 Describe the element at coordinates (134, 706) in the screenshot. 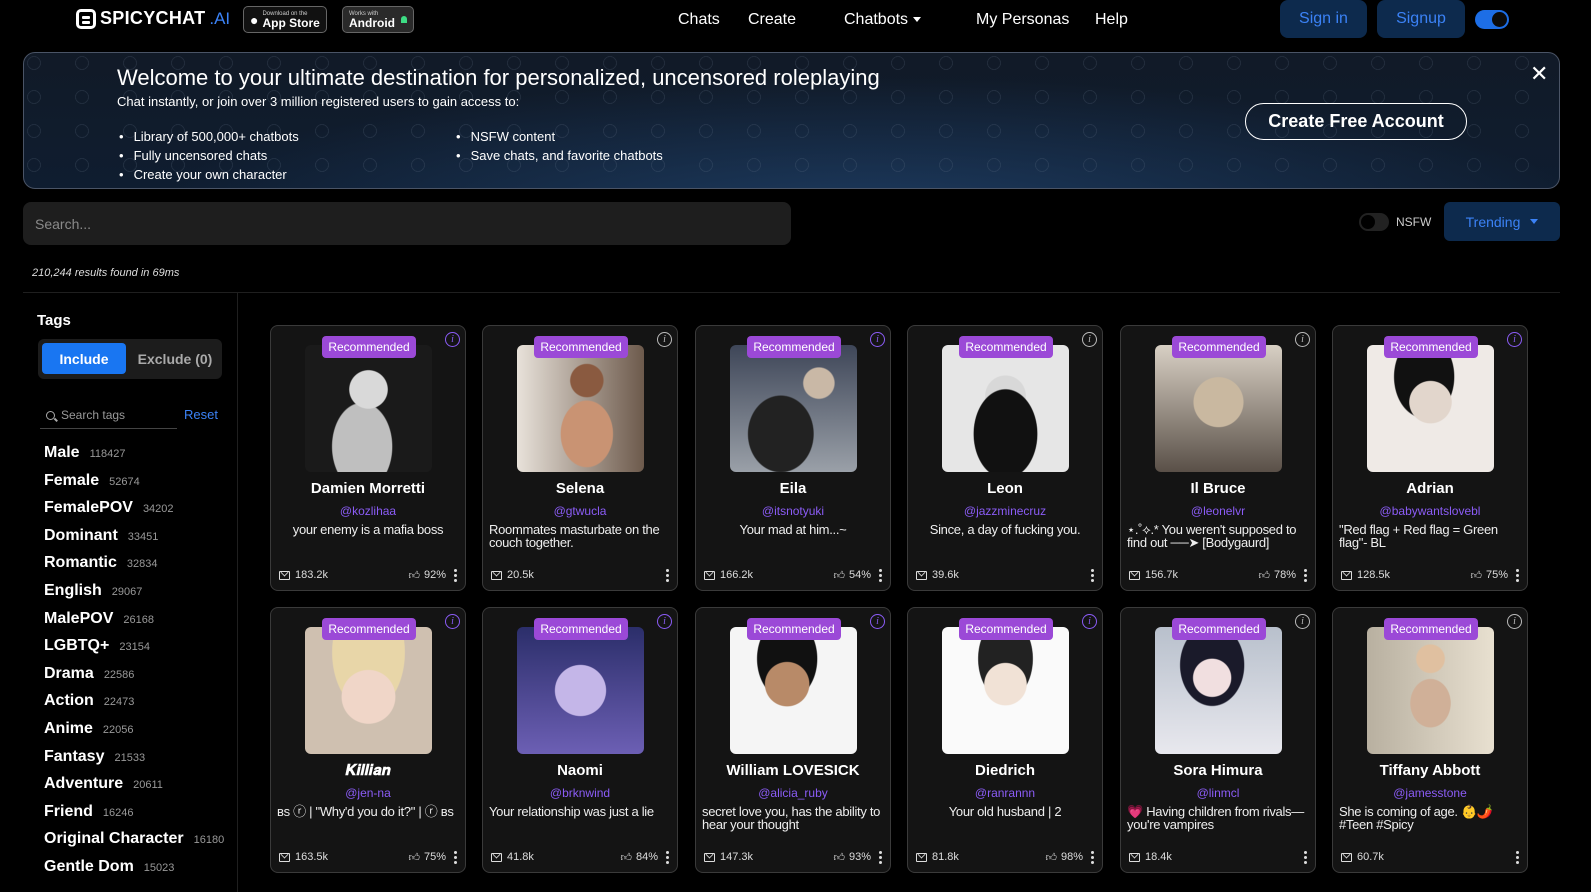

I see `tag-item: Action 22473` at that location.